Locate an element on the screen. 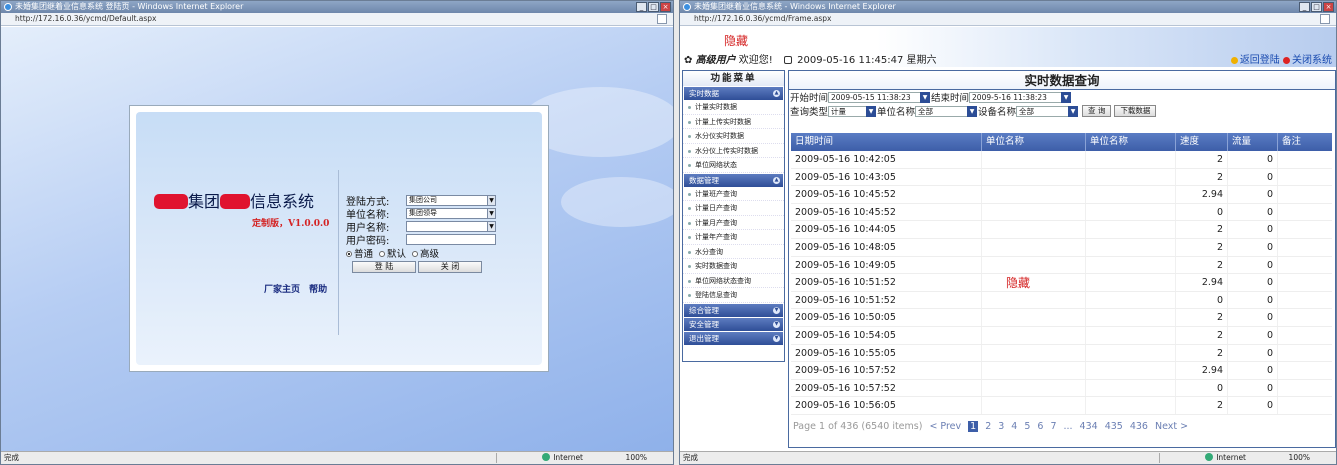  table-row: 2009-05-16 10:55:05 2 0 is located at coordinates (1061, 353).